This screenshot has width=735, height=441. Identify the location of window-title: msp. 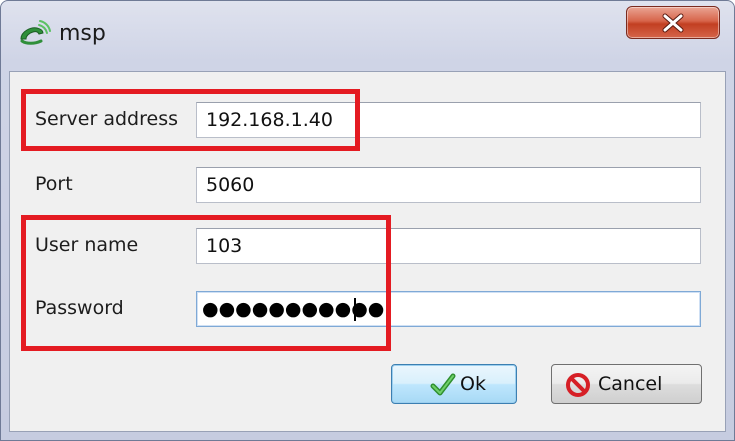
(82, 33).